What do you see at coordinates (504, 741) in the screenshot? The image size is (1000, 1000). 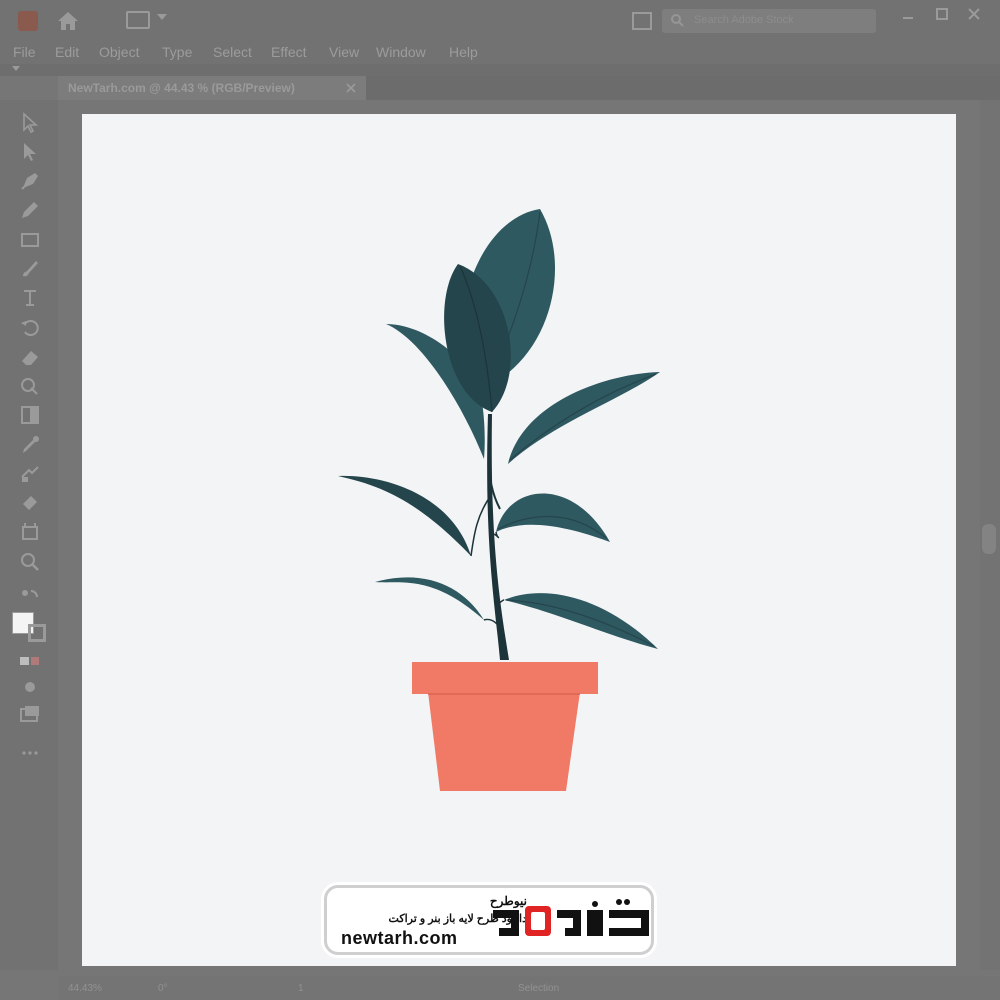 I see `pot-body` at bounding box center [504, 741].